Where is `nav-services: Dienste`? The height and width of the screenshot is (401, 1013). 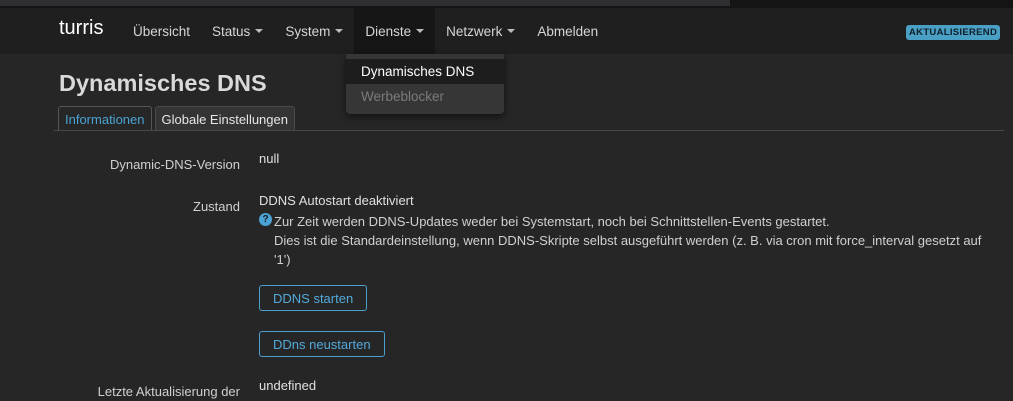 nav-services: Dienste is located at coordinates (395, 31).